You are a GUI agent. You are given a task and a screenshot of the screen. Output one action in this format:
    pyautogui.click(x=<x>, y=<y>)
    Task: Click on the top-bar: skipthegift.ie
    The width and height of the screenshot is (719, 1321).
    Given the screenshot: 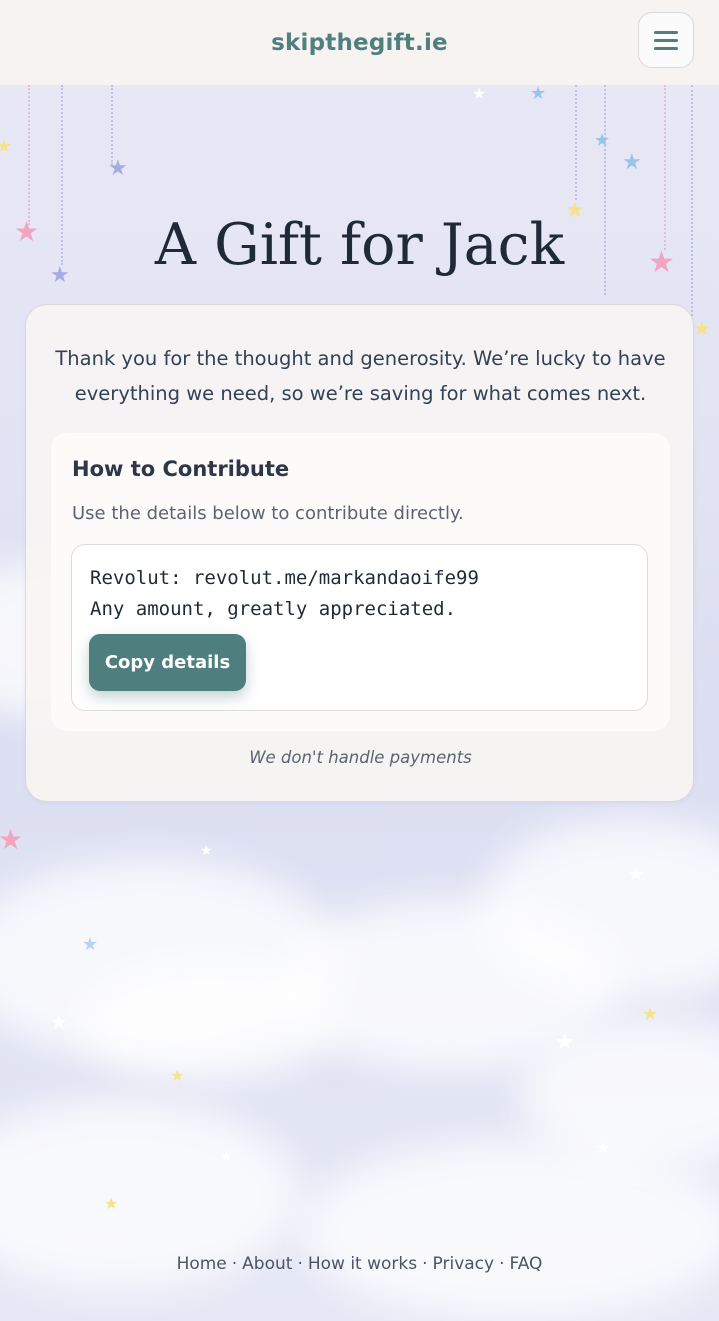 What is the action you would take?
    pyautogui.click(x=359, y=42)
    